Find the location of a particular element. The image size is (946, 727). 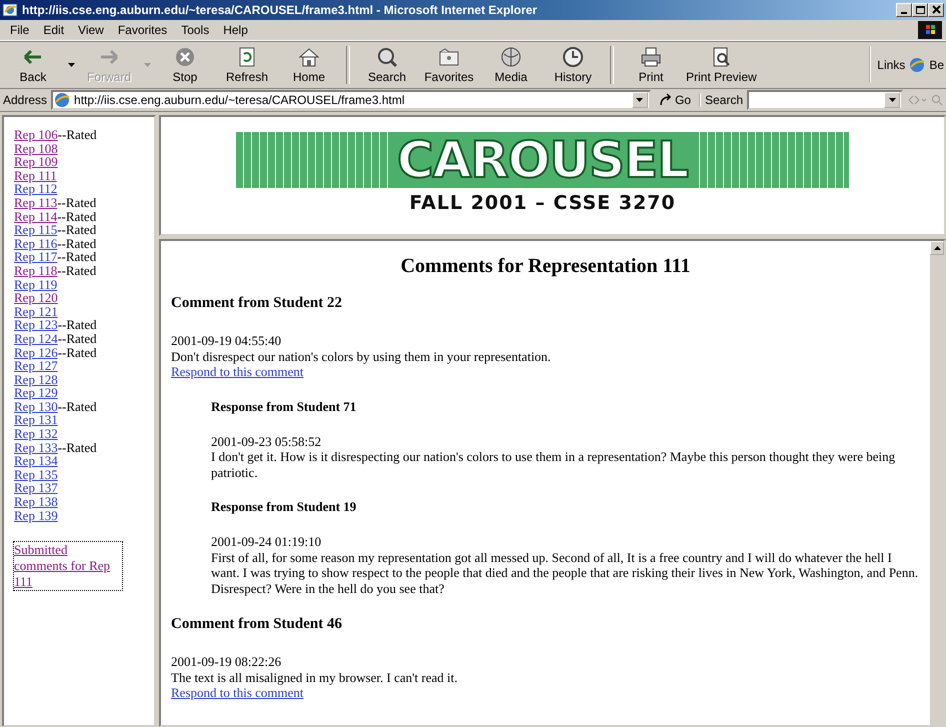

rep-link: Rep 114 is located at coordinates (36, 216).